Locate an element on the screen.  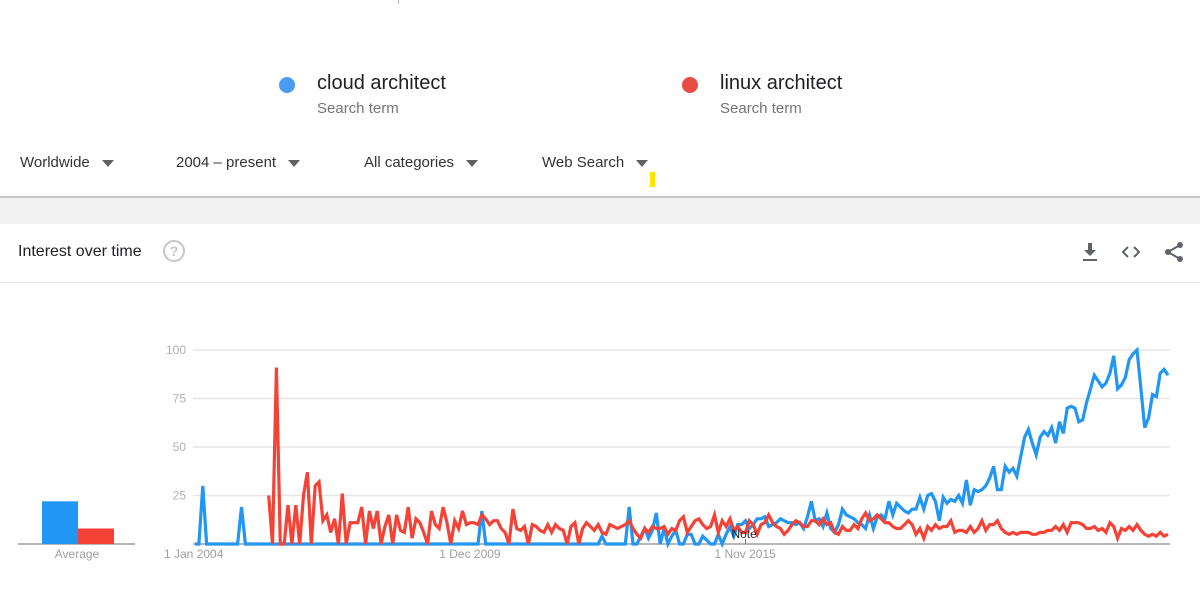
x-axis-ticks: 1 Jan 2004 1 Dec 2009 1 Nov 2015 is located at coordinates (470, 554).